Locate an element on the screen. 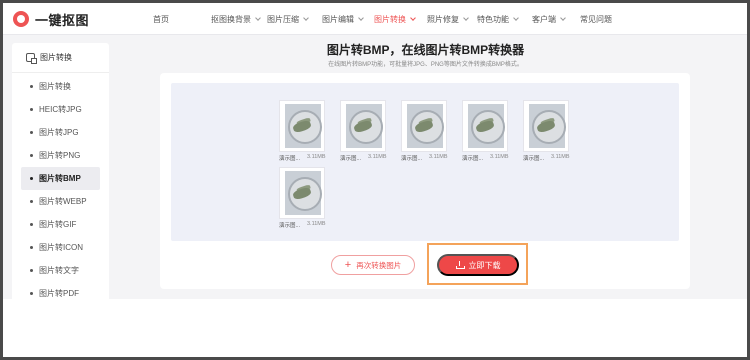 The width and height of the screenshot is (750, 360). logo-icon is located at coordinates (21, 19).